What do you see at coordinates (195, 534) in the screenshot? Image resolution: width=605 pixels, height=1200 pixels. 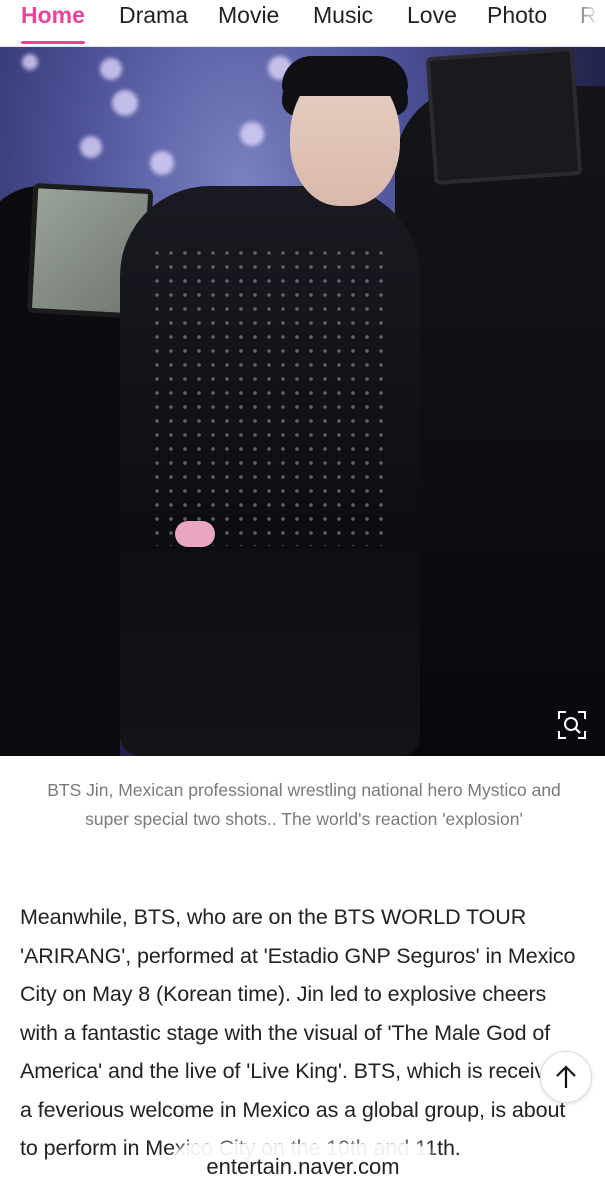 I see `microphone` at bounding box center [195, 534].